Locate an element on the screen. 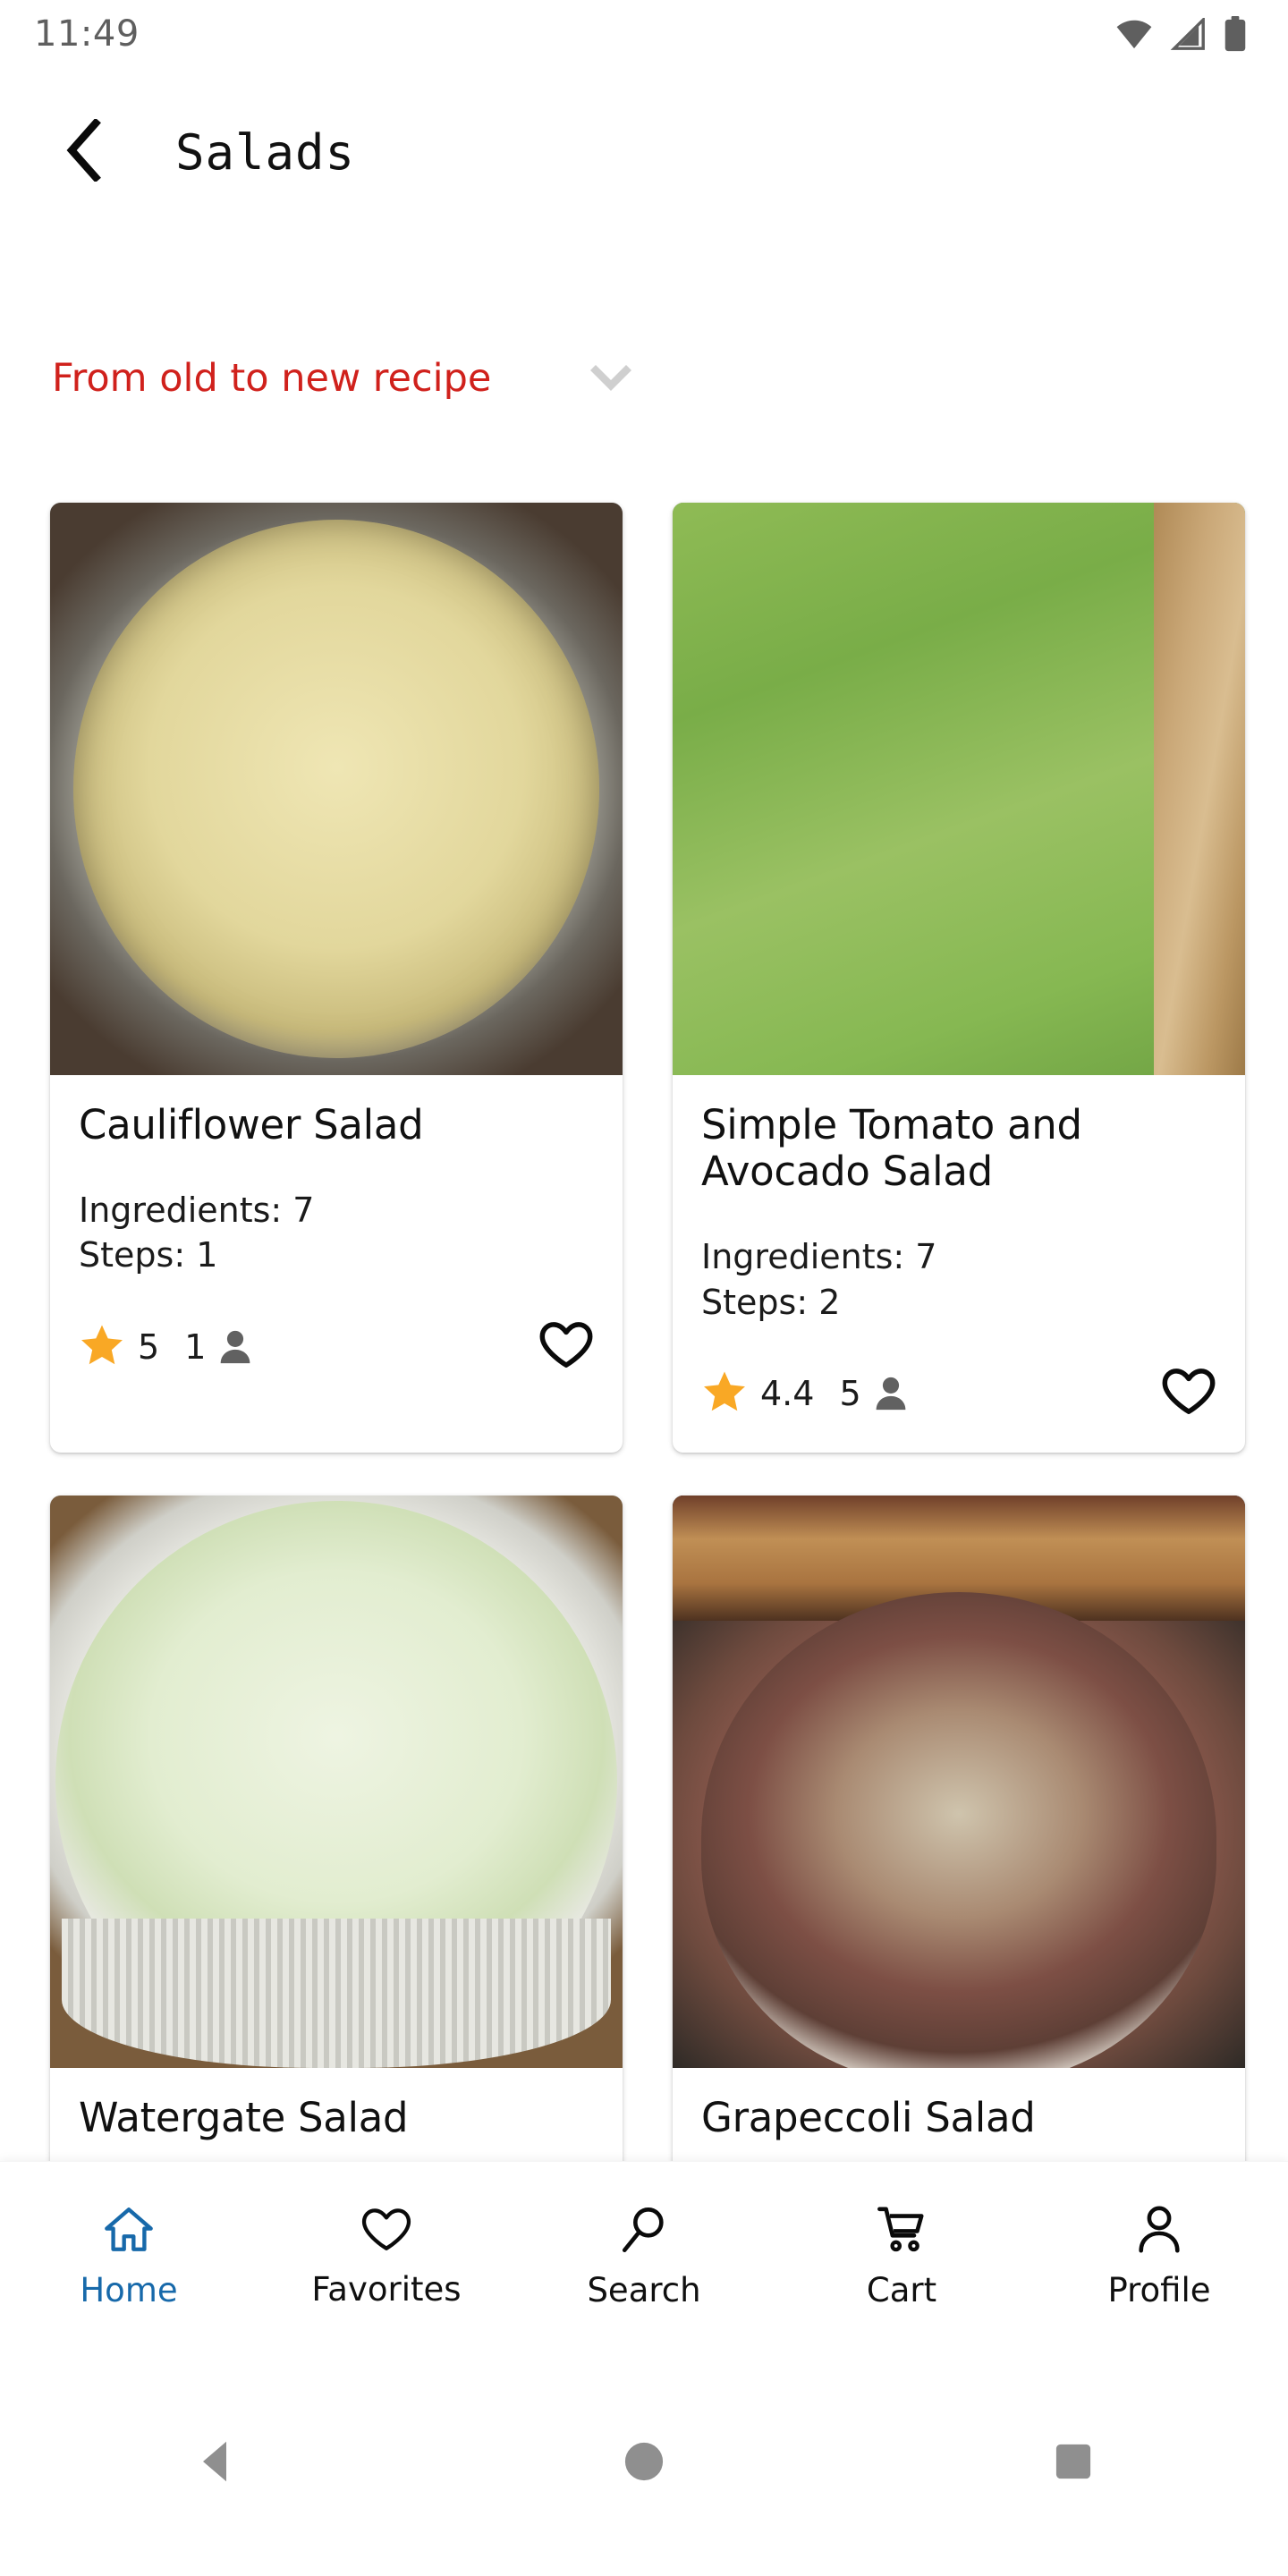  recipe-card: Watergate Salad is located at coordinates (336, 1838).